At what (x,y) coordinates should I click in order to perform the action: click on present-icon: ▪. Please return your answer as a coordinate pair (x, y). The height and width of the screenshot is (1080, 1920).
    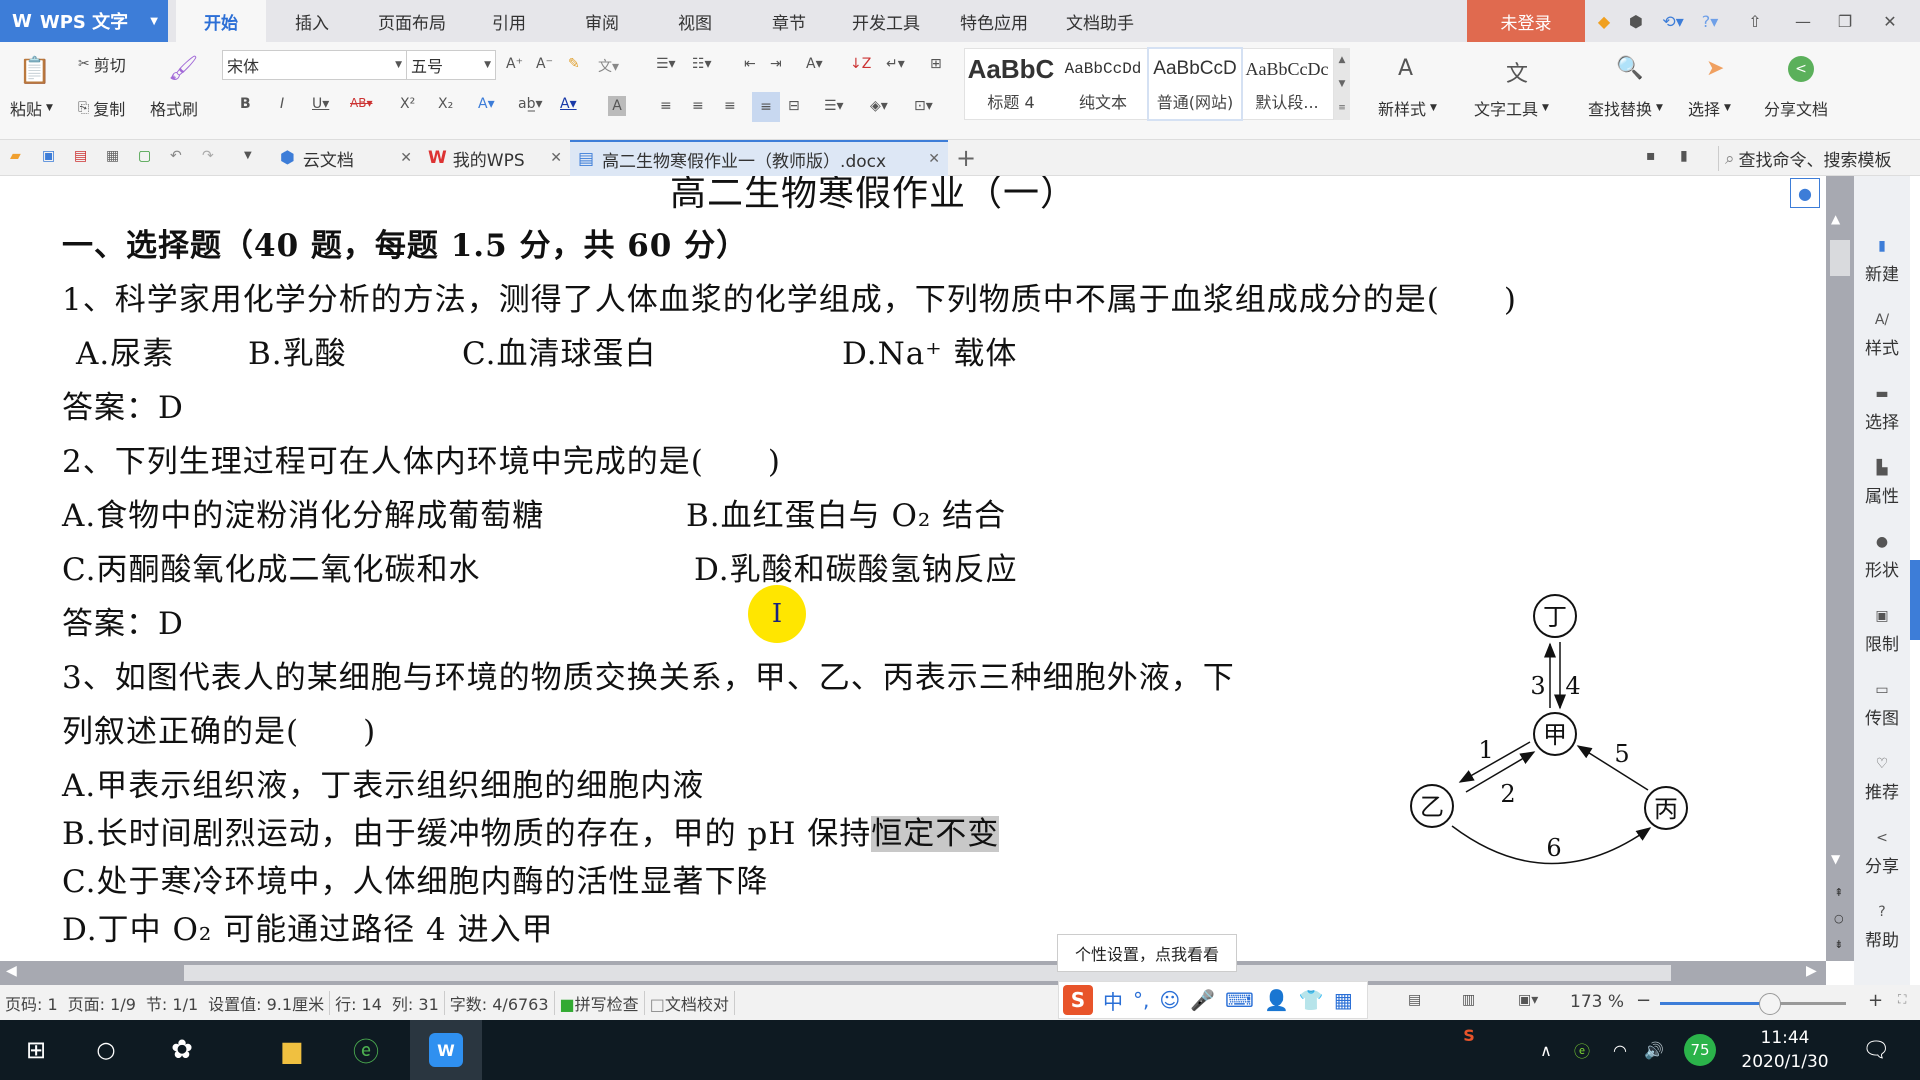
    Looking at the image, I should click on (1651, 156).